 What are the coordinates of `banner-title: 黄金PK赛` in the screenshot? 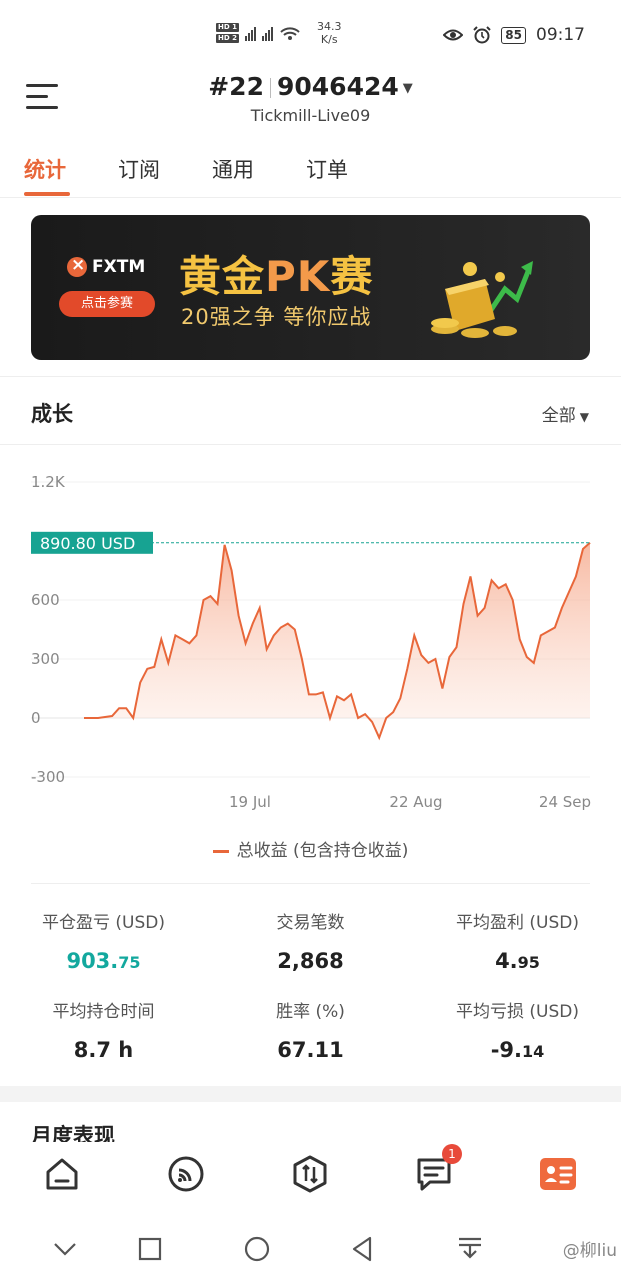 It's located at (276, 276).